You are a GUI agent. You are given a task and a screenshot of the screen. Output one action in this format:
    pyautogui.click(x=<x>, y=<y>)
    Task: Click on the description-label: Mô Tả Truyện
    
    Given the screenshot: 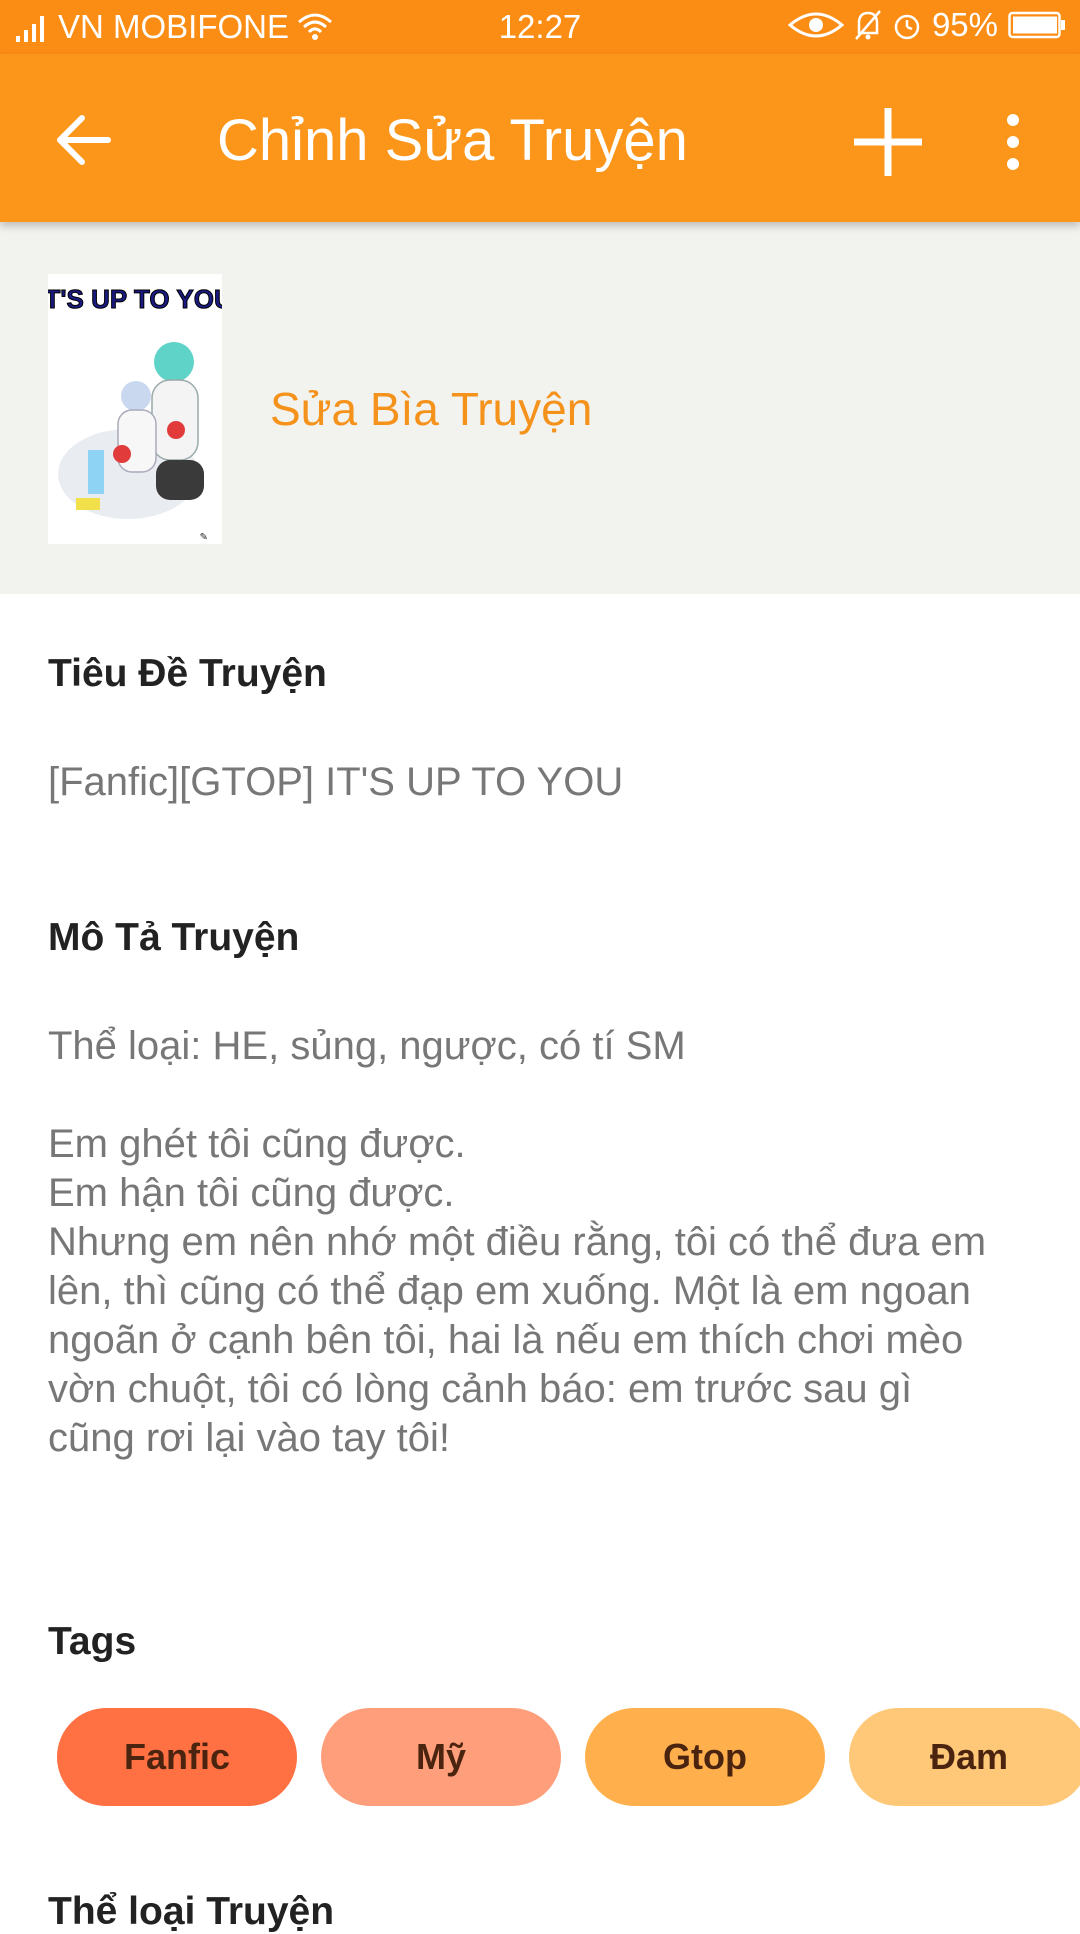 What is the action you would take?
    pyautogui.click(x=174, y=937)
    